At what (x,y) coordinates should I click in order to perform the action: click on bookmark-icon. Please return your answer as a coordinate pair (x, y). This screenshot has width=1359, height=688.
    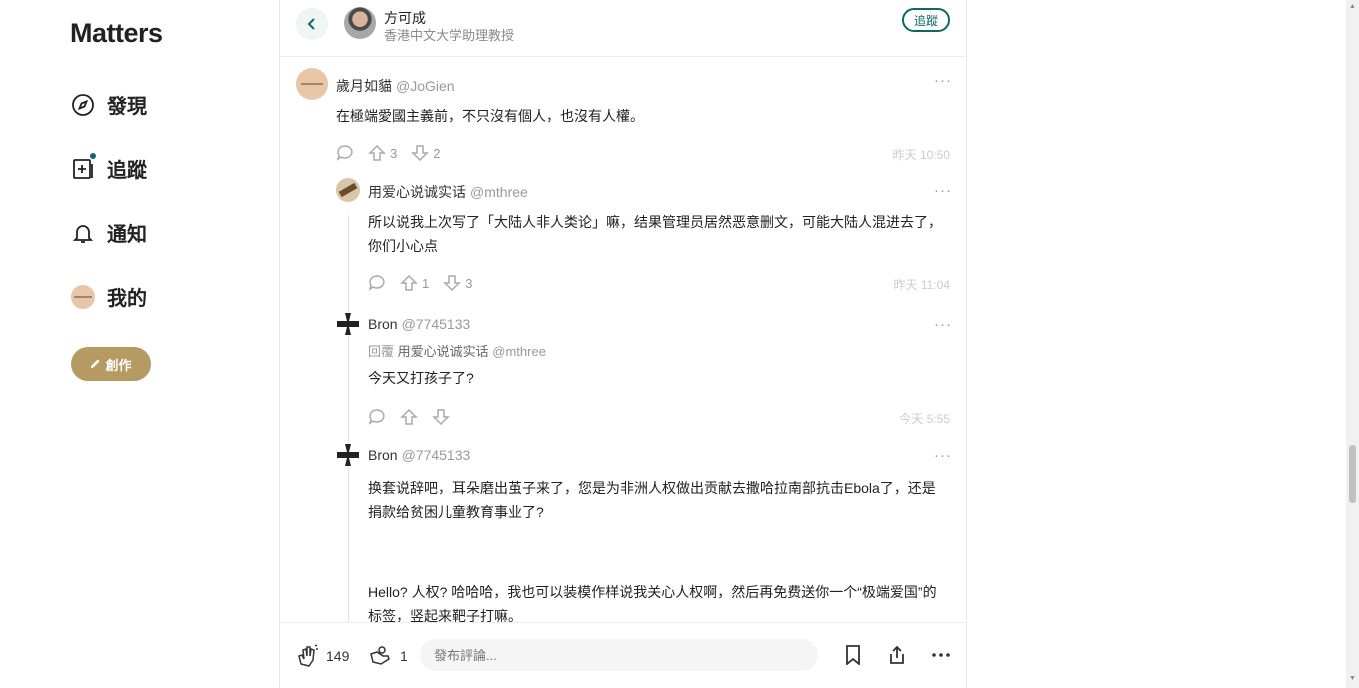
    Looking at the image, I should click on (853, 655).